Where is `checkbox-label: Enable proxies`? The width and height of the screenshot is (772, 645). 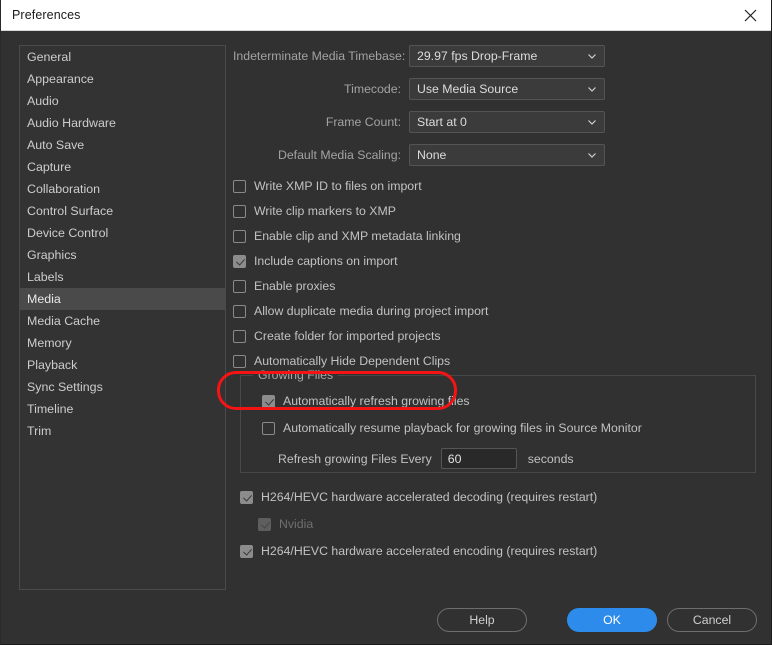 checkbox-label: Enable proxies is located at coordinates (295, 286).